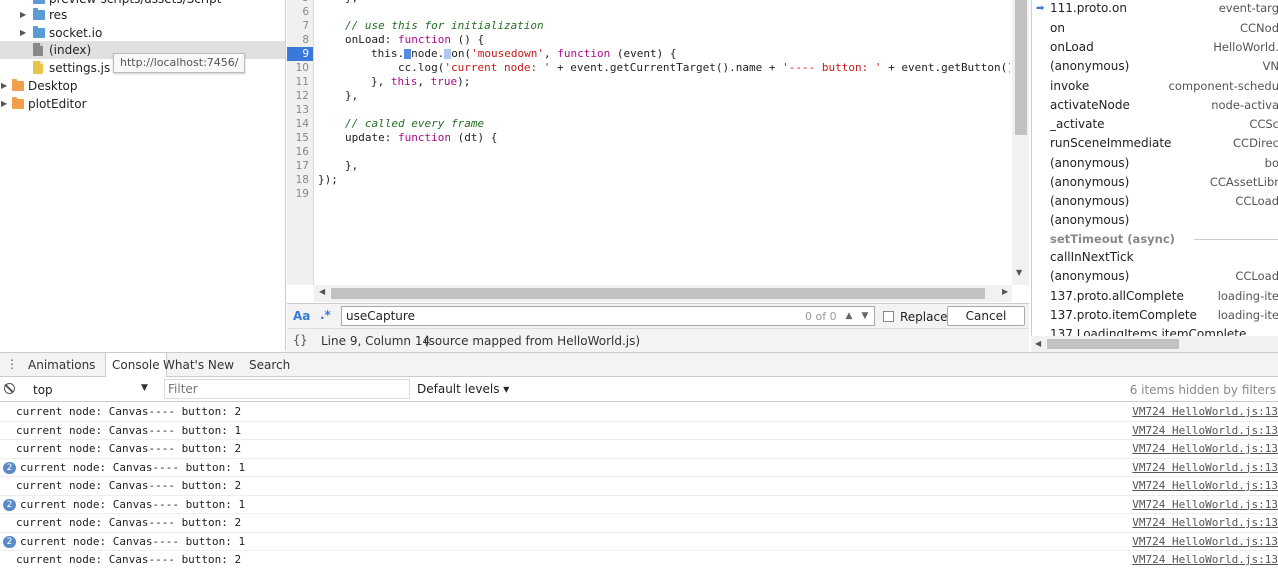 This screenshot has width=1278, height=568. What do you see at coordinates (1155, 257) in the screenshot?
I see `call-frame: callInNextTick` at bounding box center [1155, 257].